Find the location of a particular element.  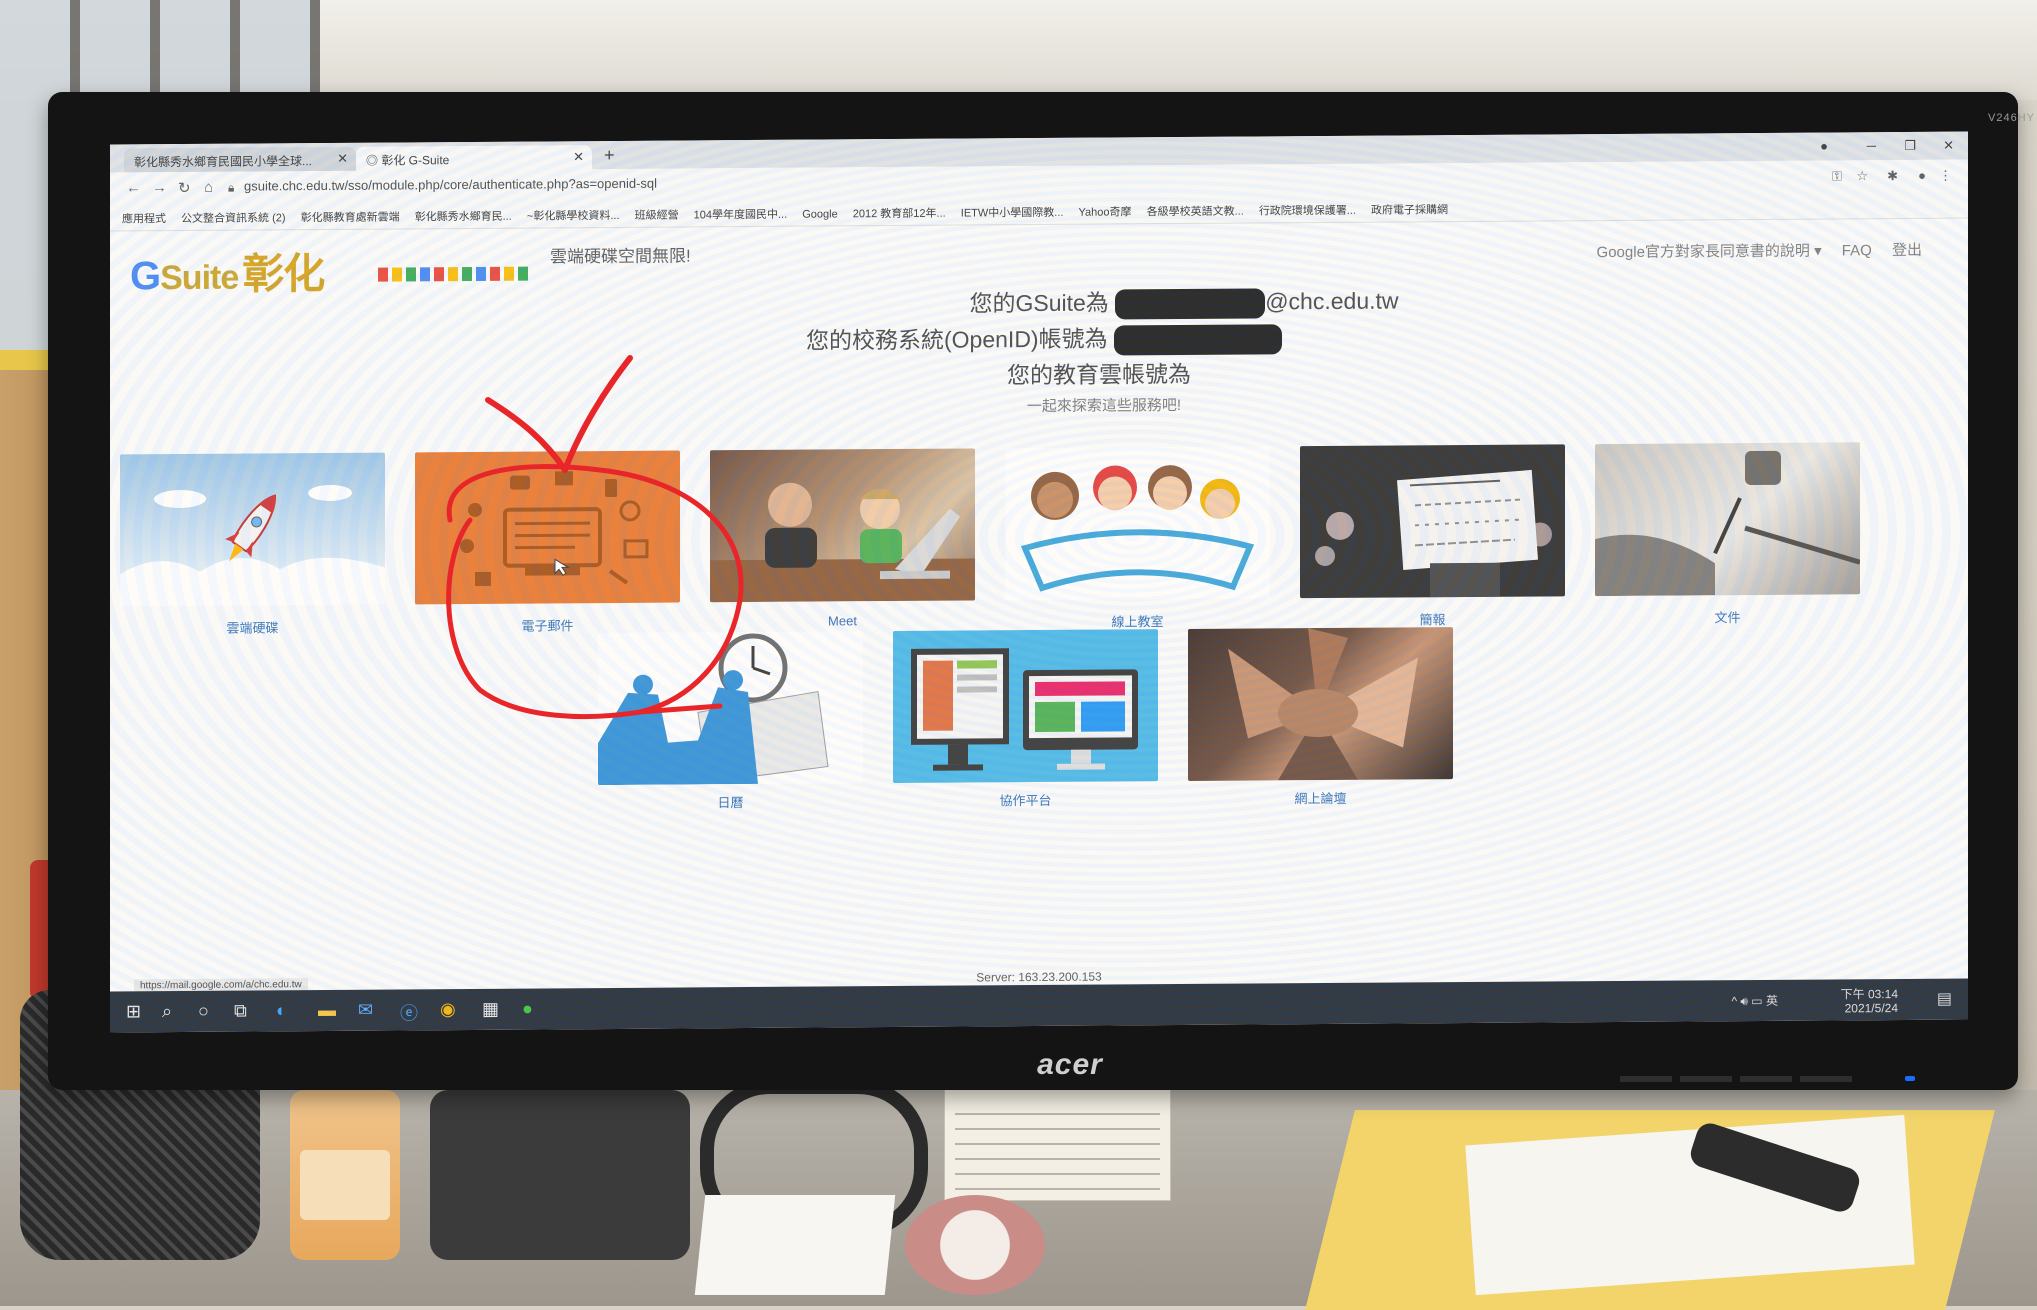

gsuite-label: 您的GSuite為 is located at coordinates (1038, 303).